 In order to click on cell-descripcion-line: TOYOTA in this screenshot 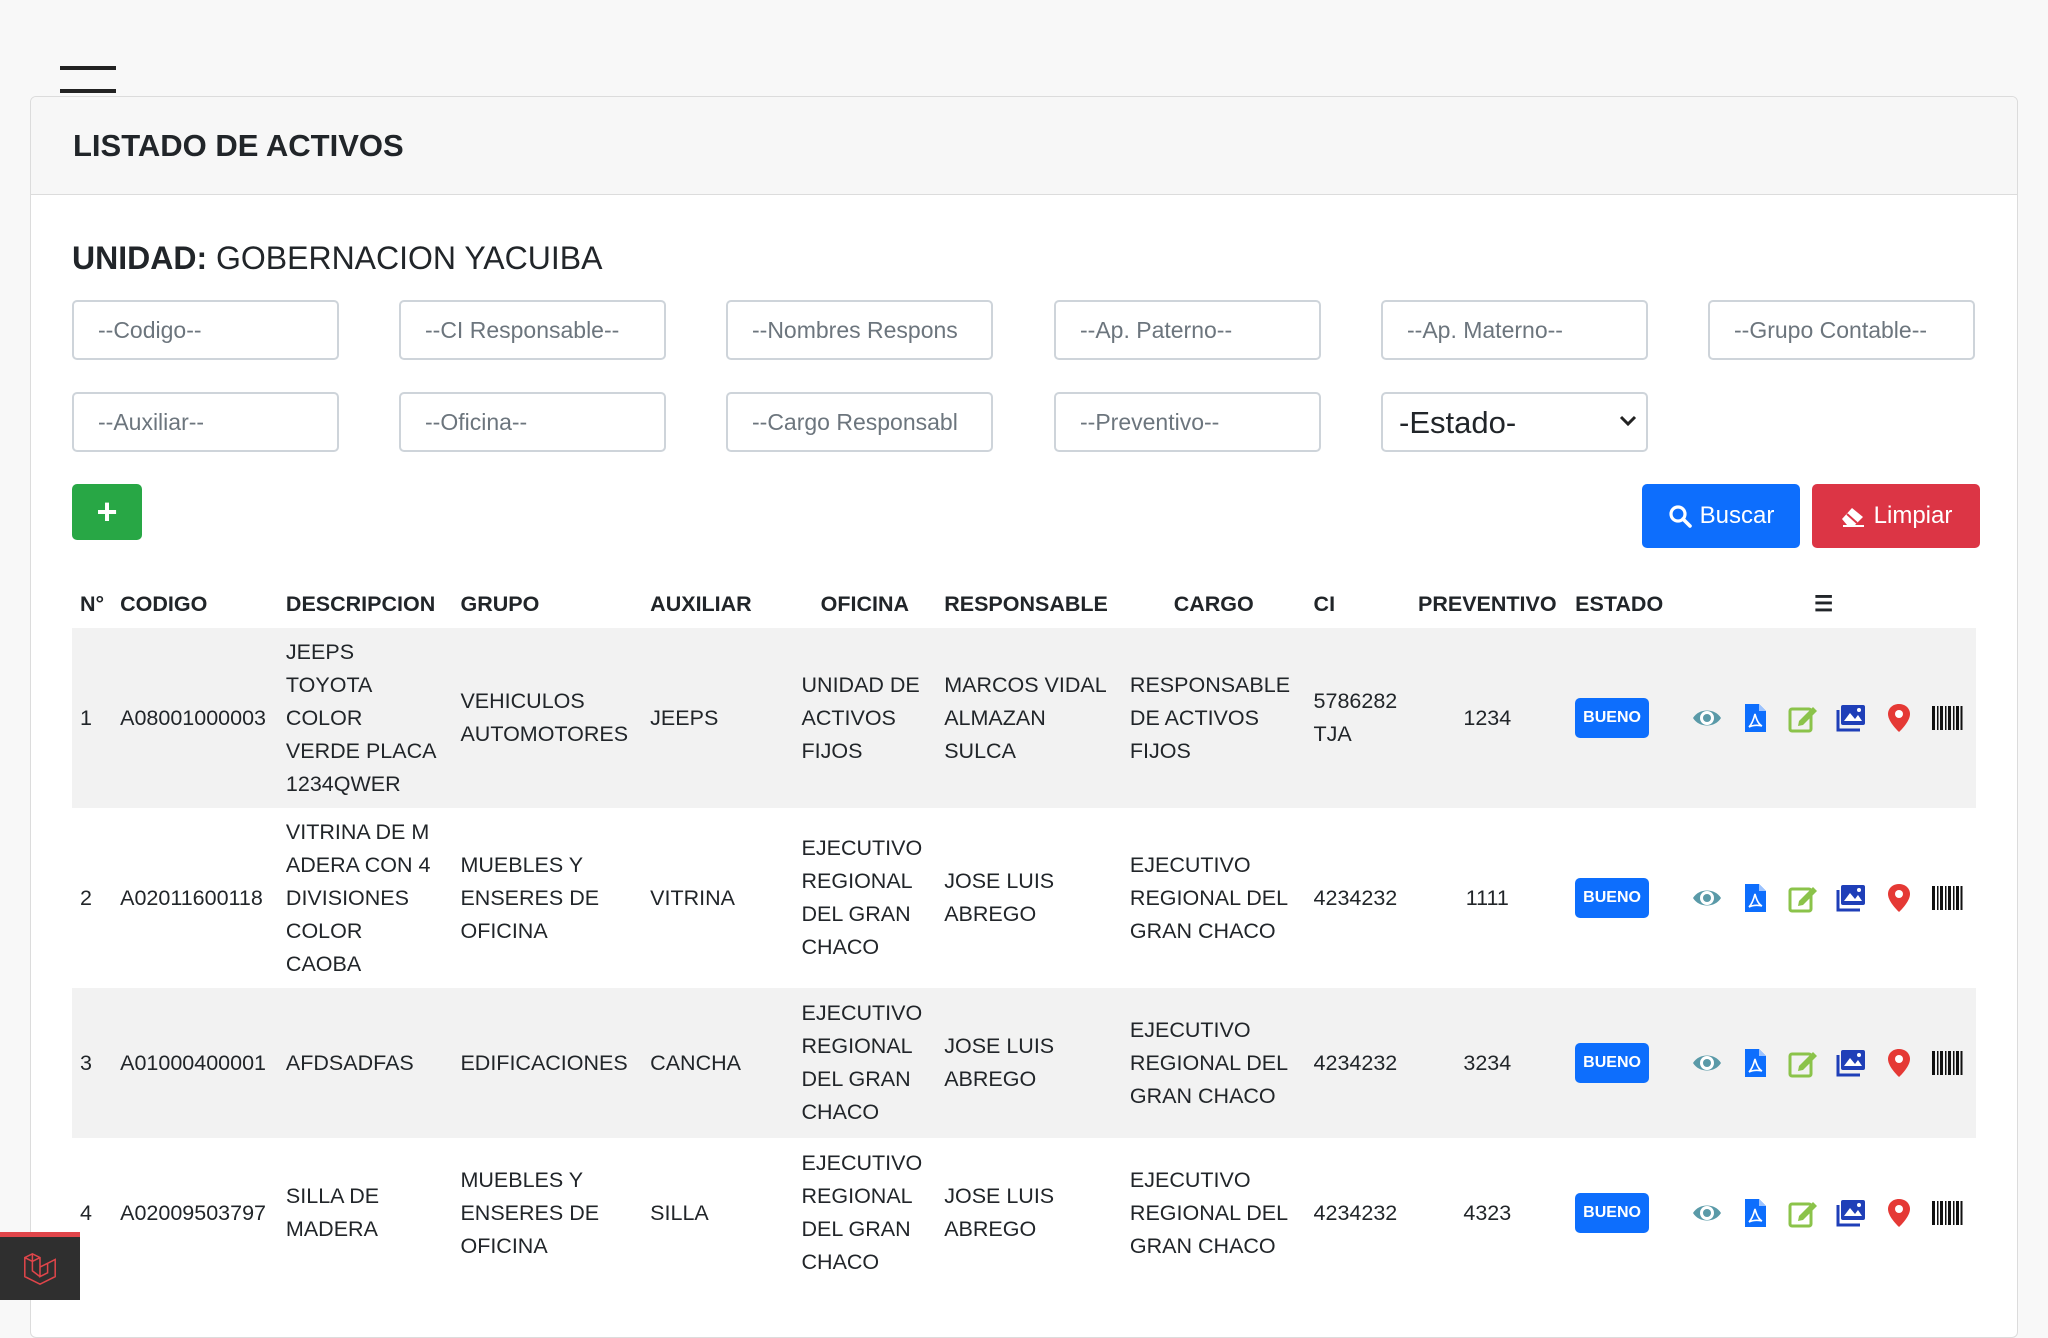, I will do `click(329, 684)`.